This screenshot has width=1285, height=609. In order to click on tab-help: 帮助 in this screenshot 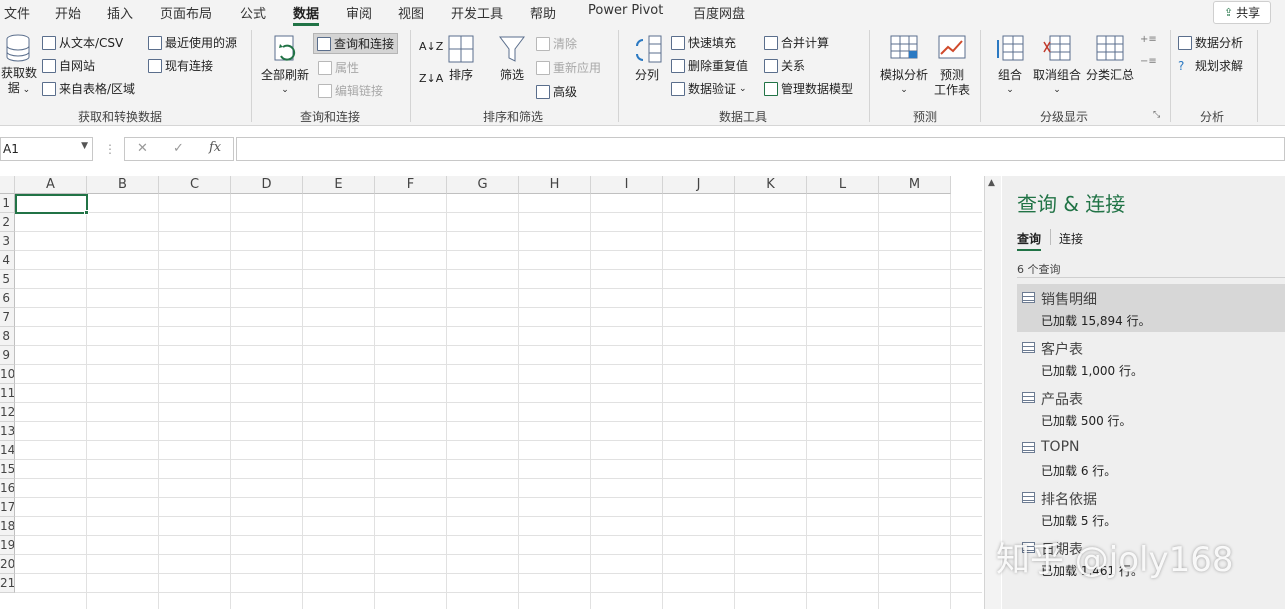, I will do `click(543, 12)`.